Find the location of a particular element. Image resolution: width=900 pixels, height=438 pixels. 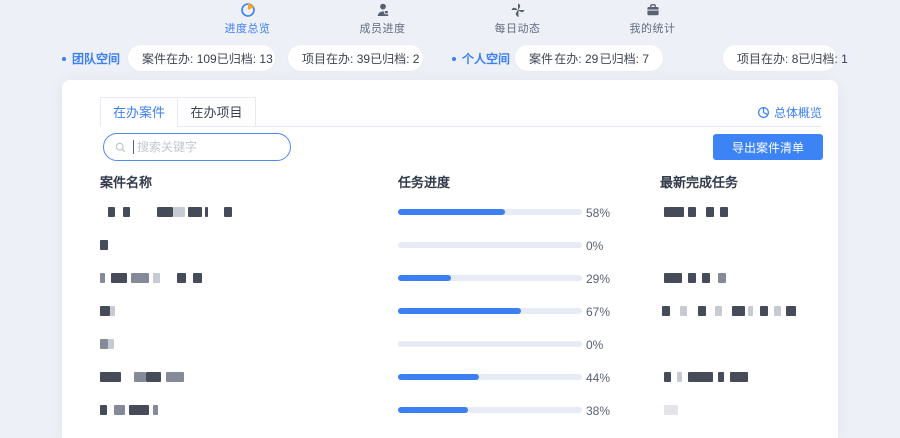

personal-space-link: 个人空间 is located at coordinates (481, 58).